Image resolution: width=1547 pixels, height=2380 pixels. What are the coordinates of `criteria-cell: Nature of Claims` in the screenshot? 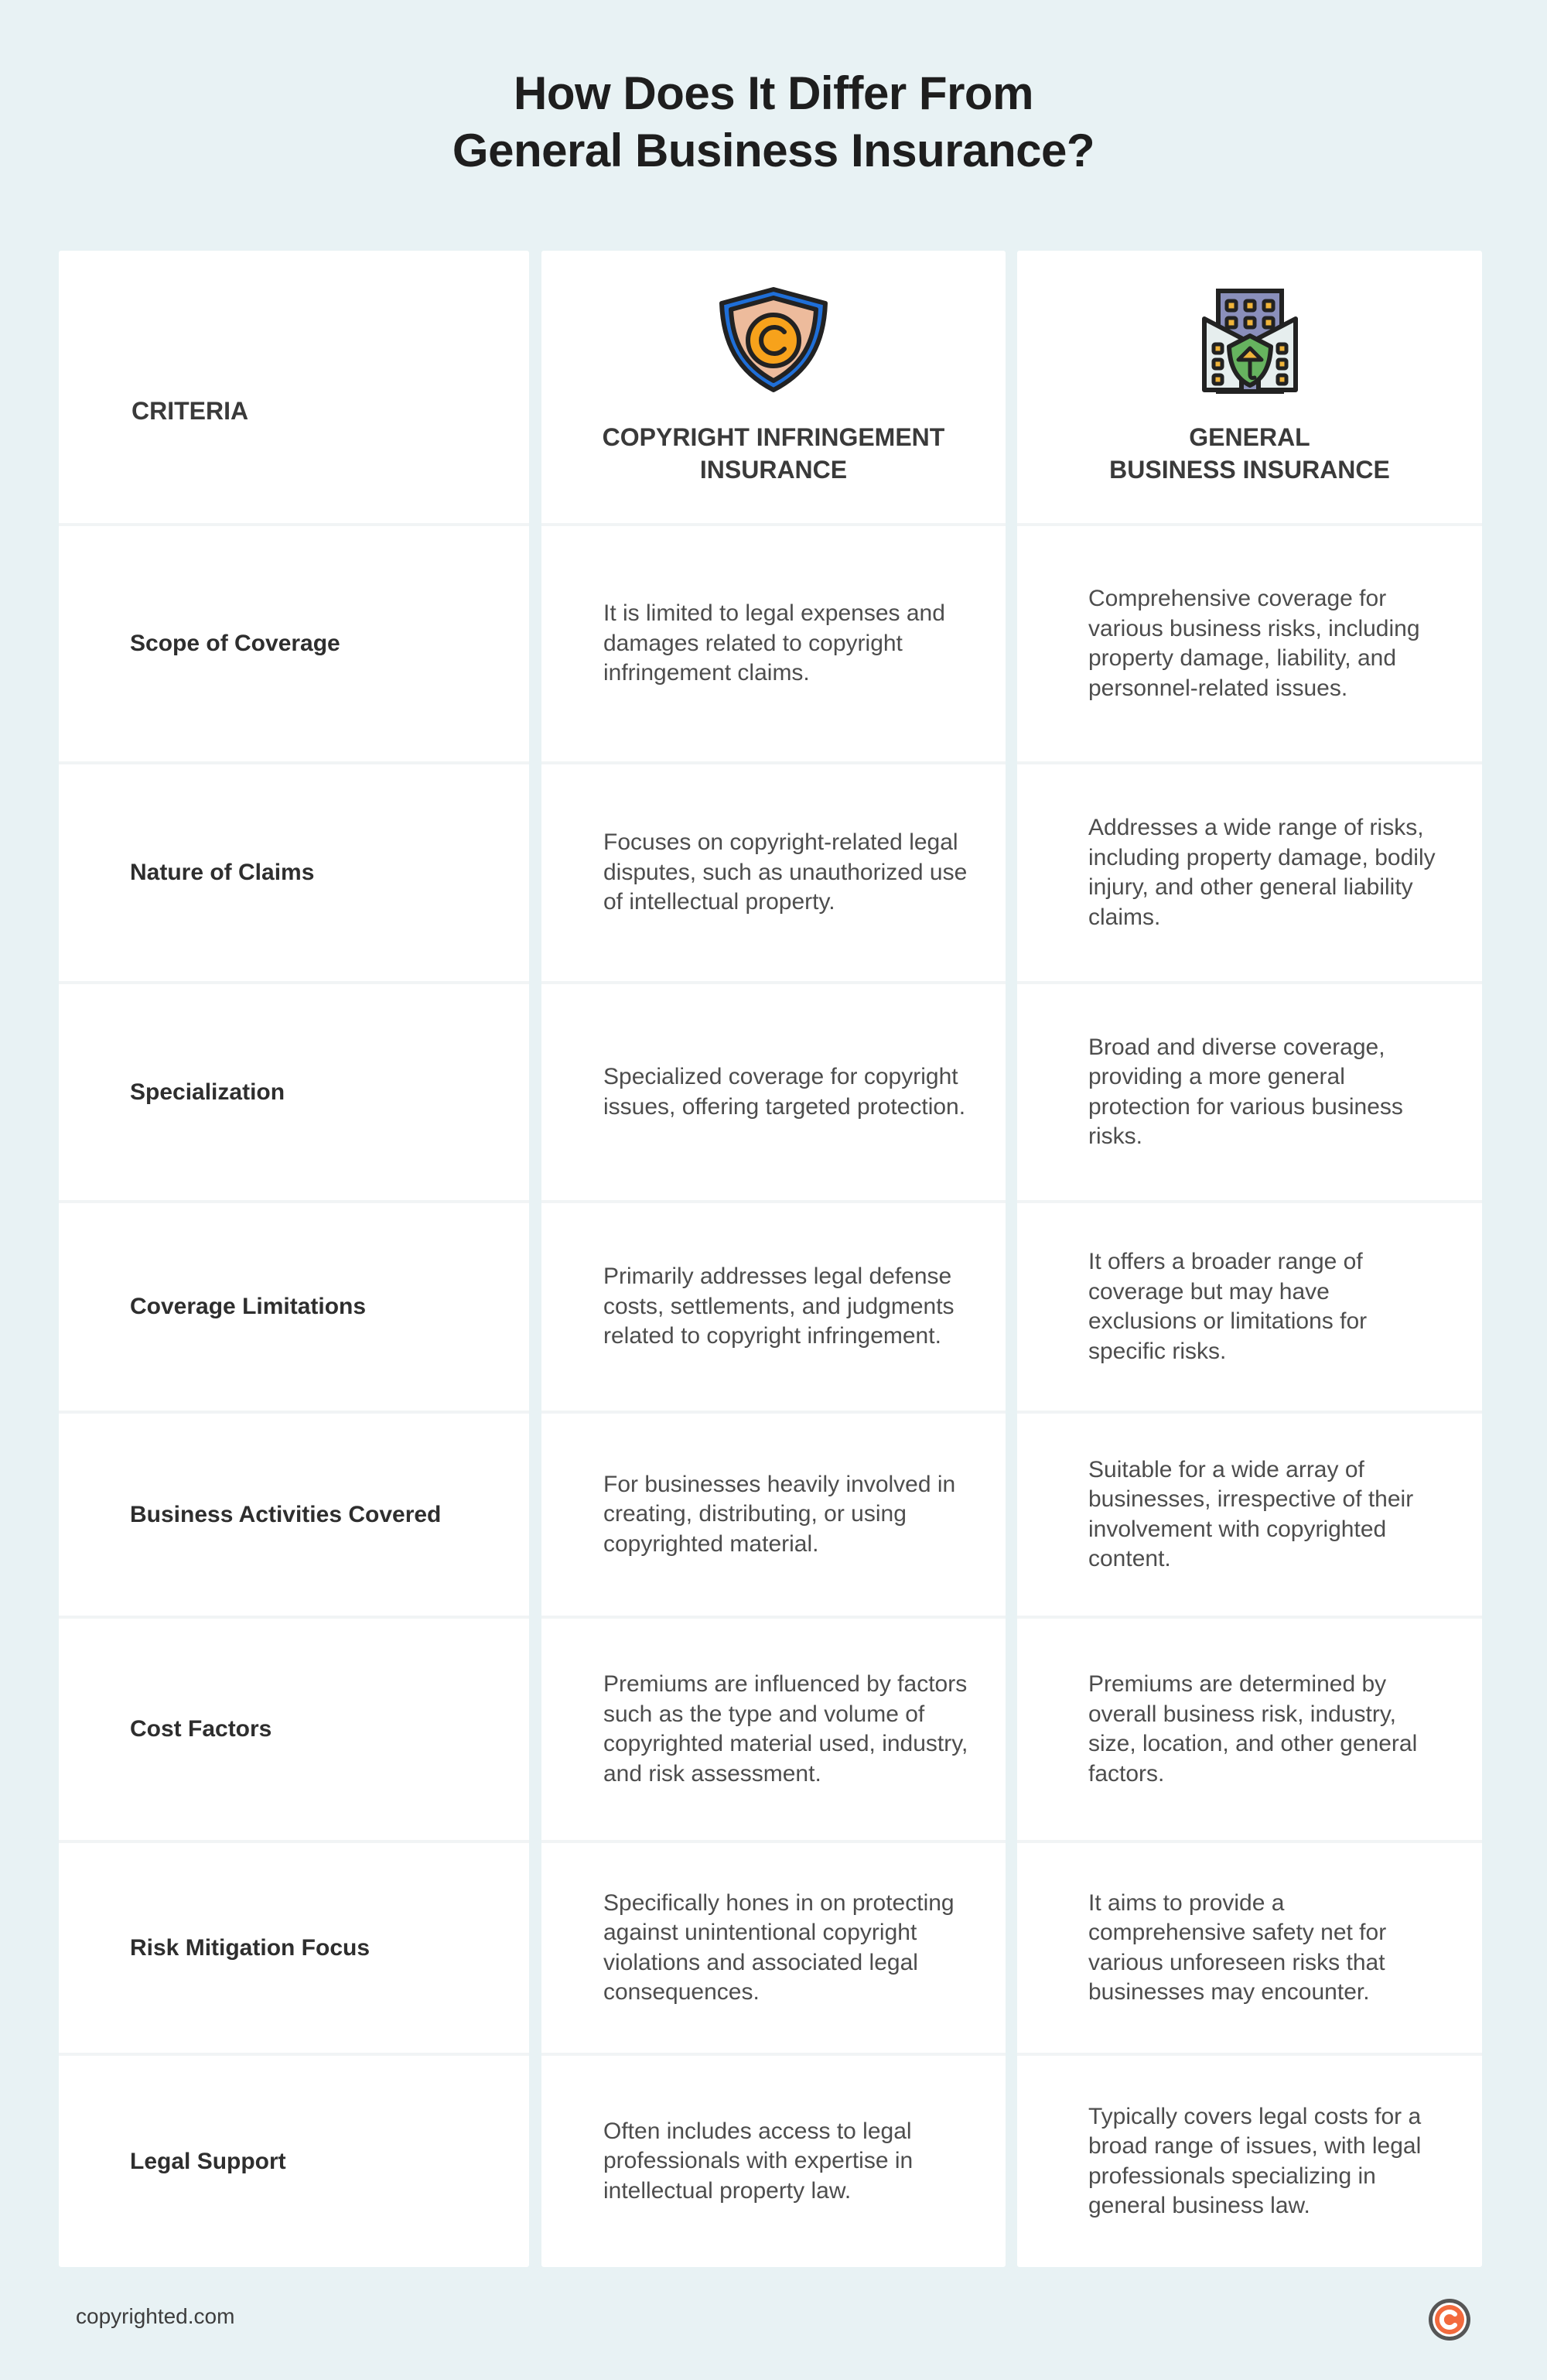 It's located at (294, 872).